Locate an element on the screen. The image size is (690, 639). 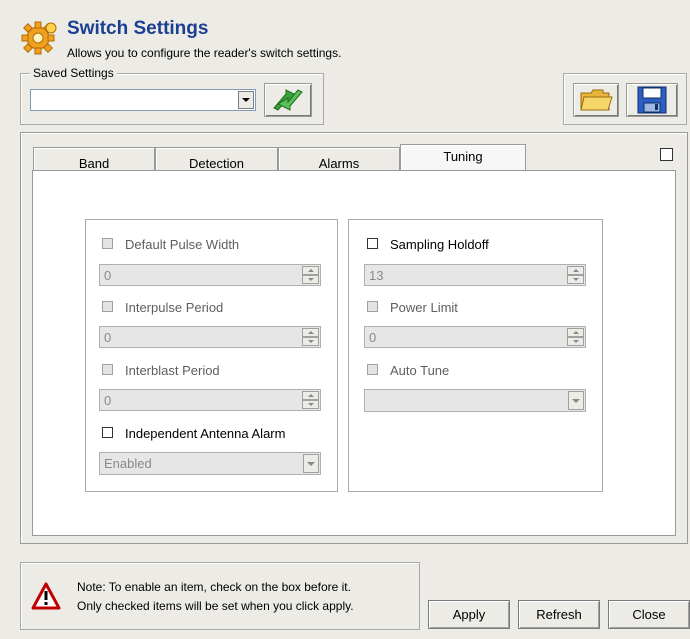
tab-tuning: Tuning is located at coordinates (463, 157).